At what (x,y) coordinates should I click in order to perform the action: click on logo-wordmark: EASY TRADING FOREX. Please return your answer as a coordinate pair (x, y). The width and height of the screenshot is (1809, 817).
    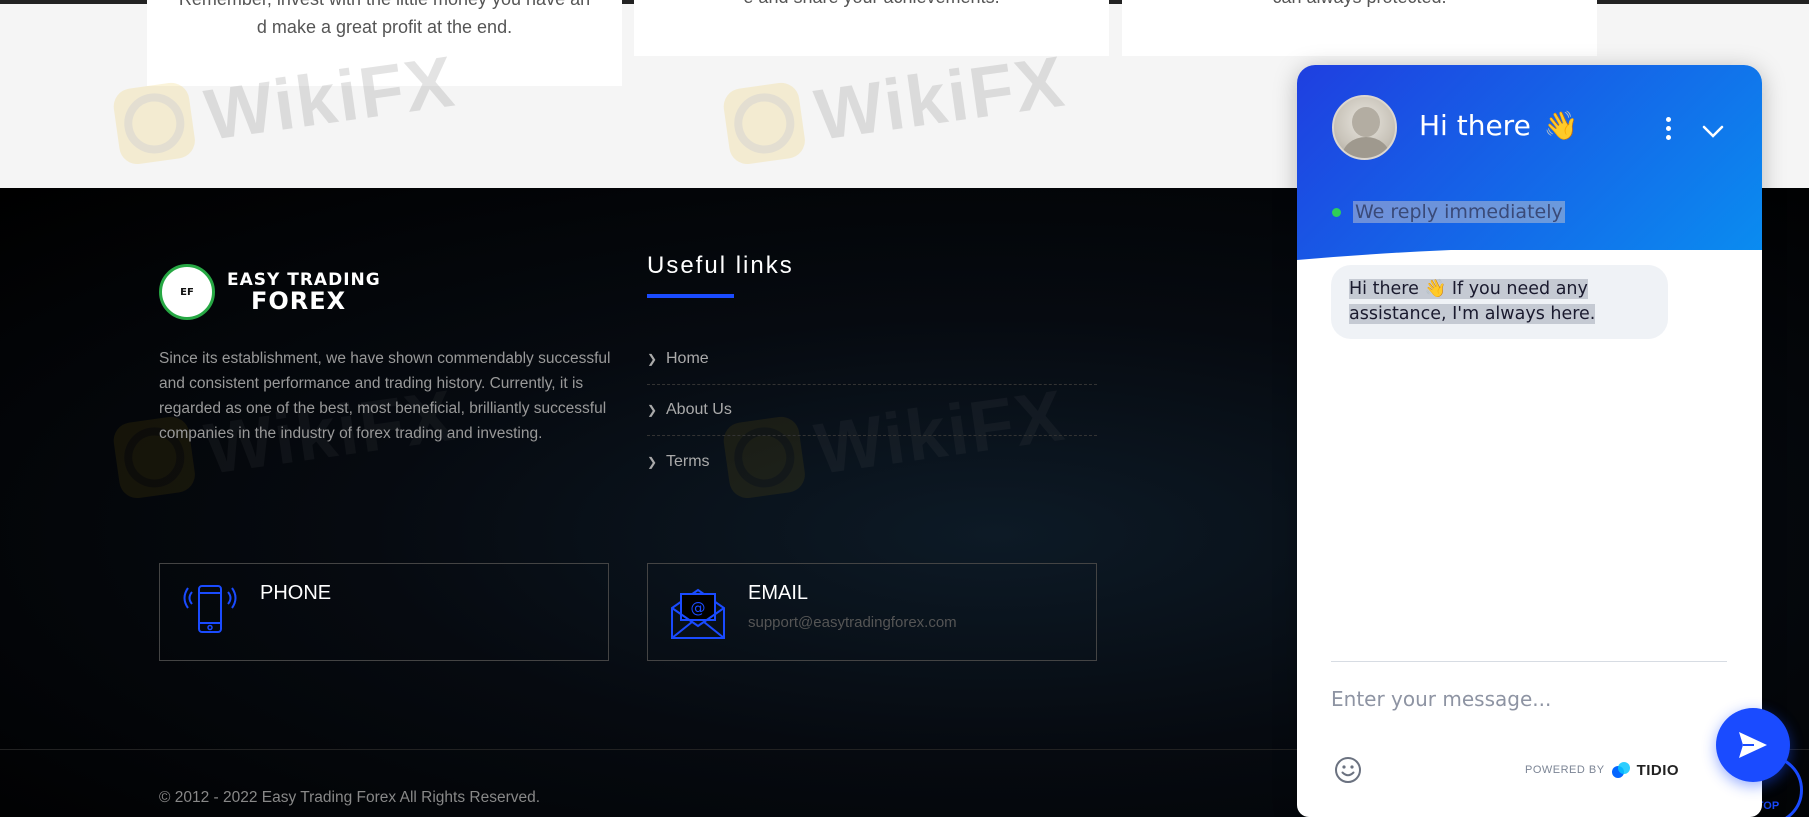
    Looking at the image, I should click on (304, 292).